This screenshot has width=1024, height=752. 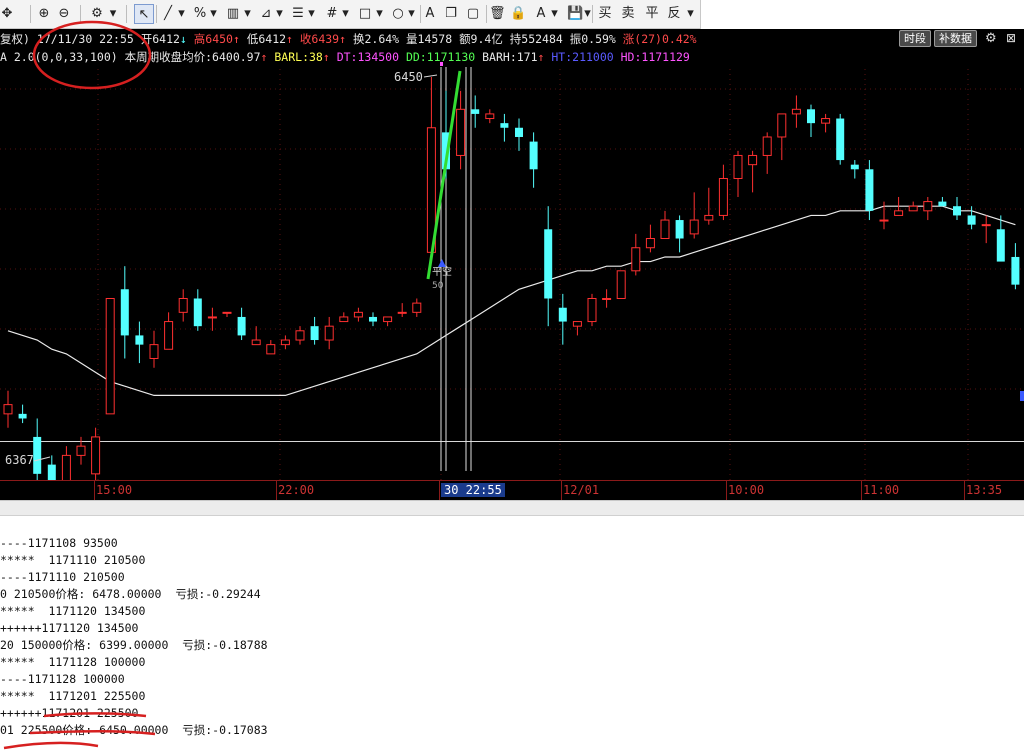 I want to click on log-line: ----1171128 100000, so click(x=62, y=679).